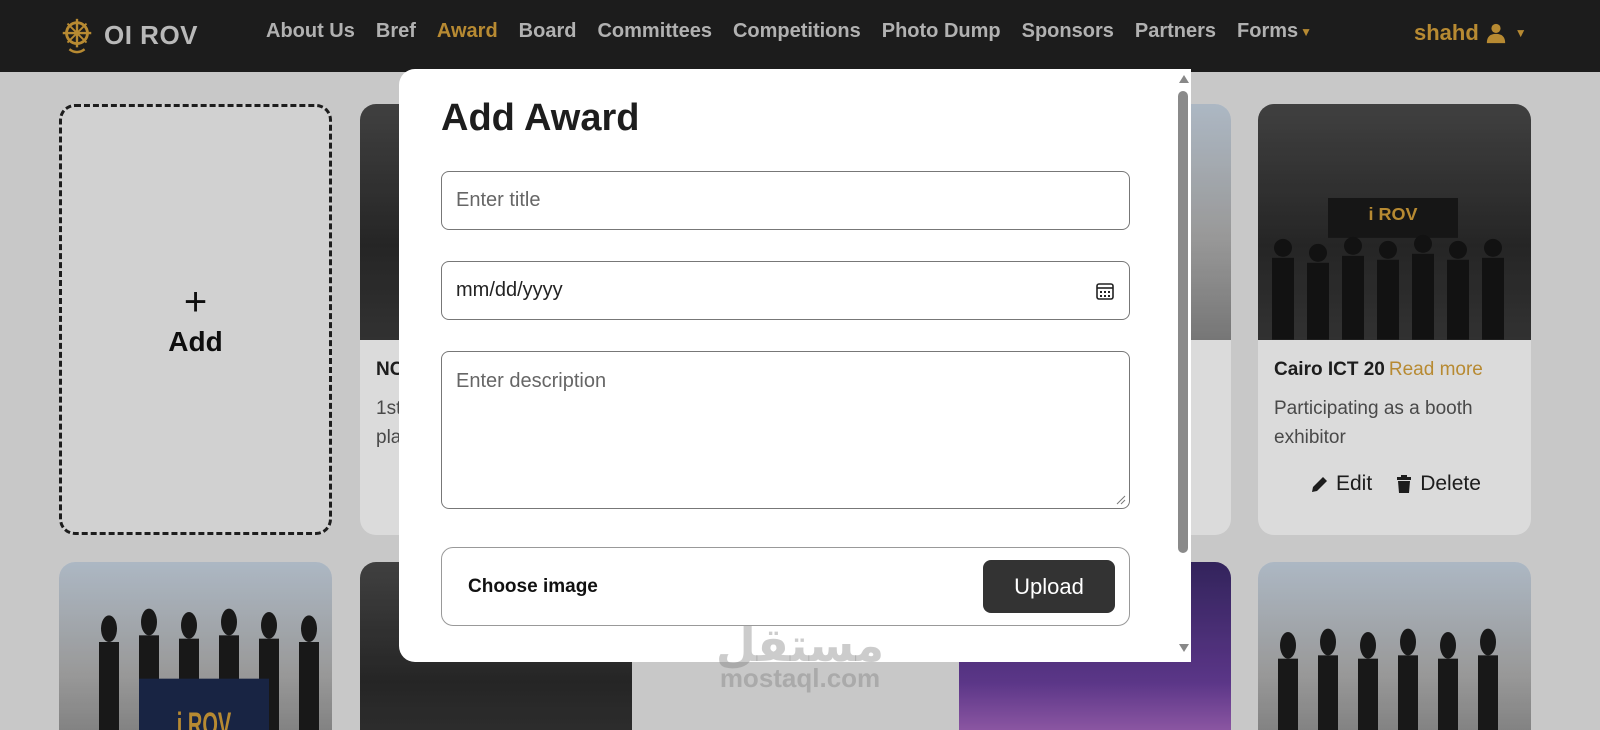 The width and height of the screenshot is (1600, 730). Describe the element at coordinates (1121, 500) in the screenshot. I see `resize-handle-icon` at that location.